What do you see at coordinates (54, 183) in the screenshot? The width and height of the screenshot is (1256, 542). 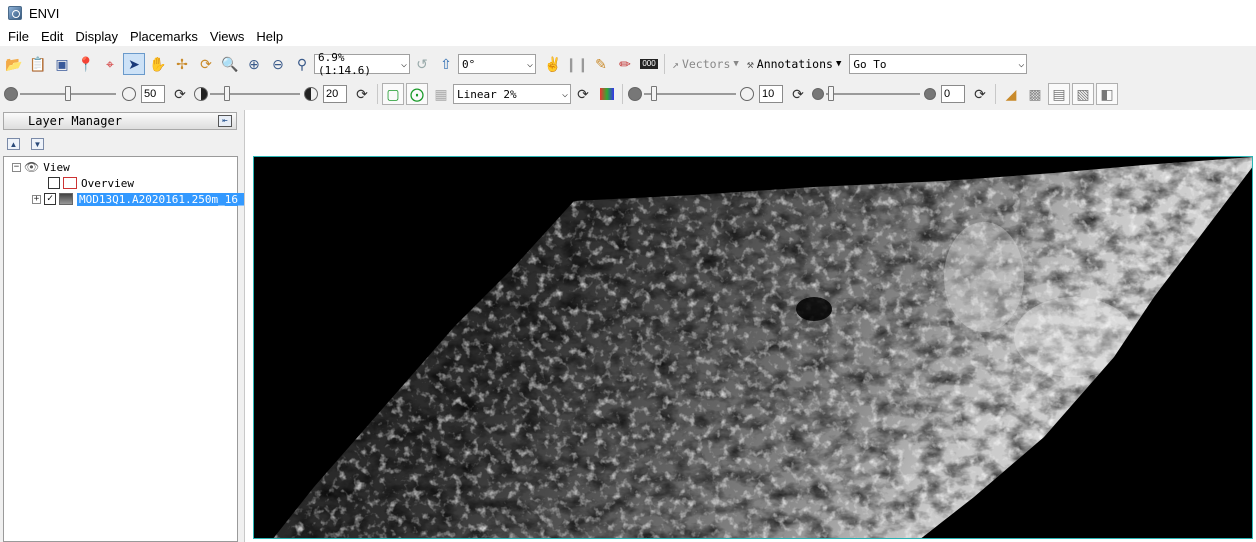 I see `overview-checkbox` at bounding box center [54, 183].